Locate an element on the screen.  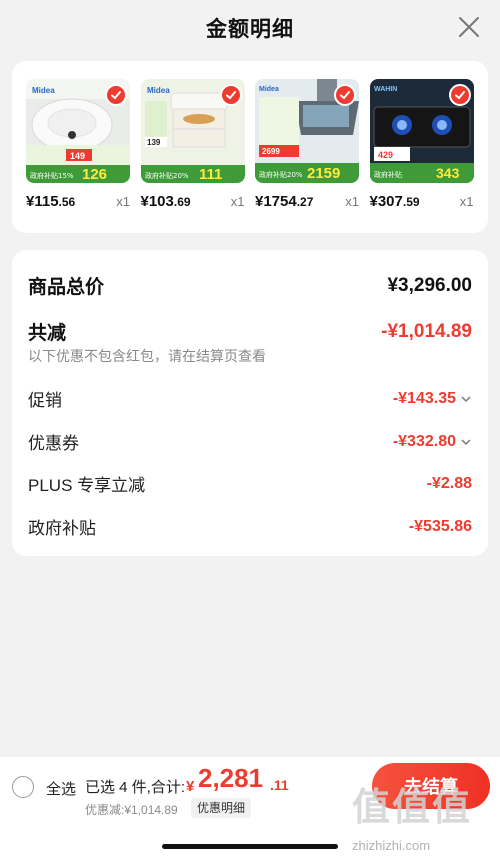
tag-old-price: 149 is located at coordinates (77, 156).